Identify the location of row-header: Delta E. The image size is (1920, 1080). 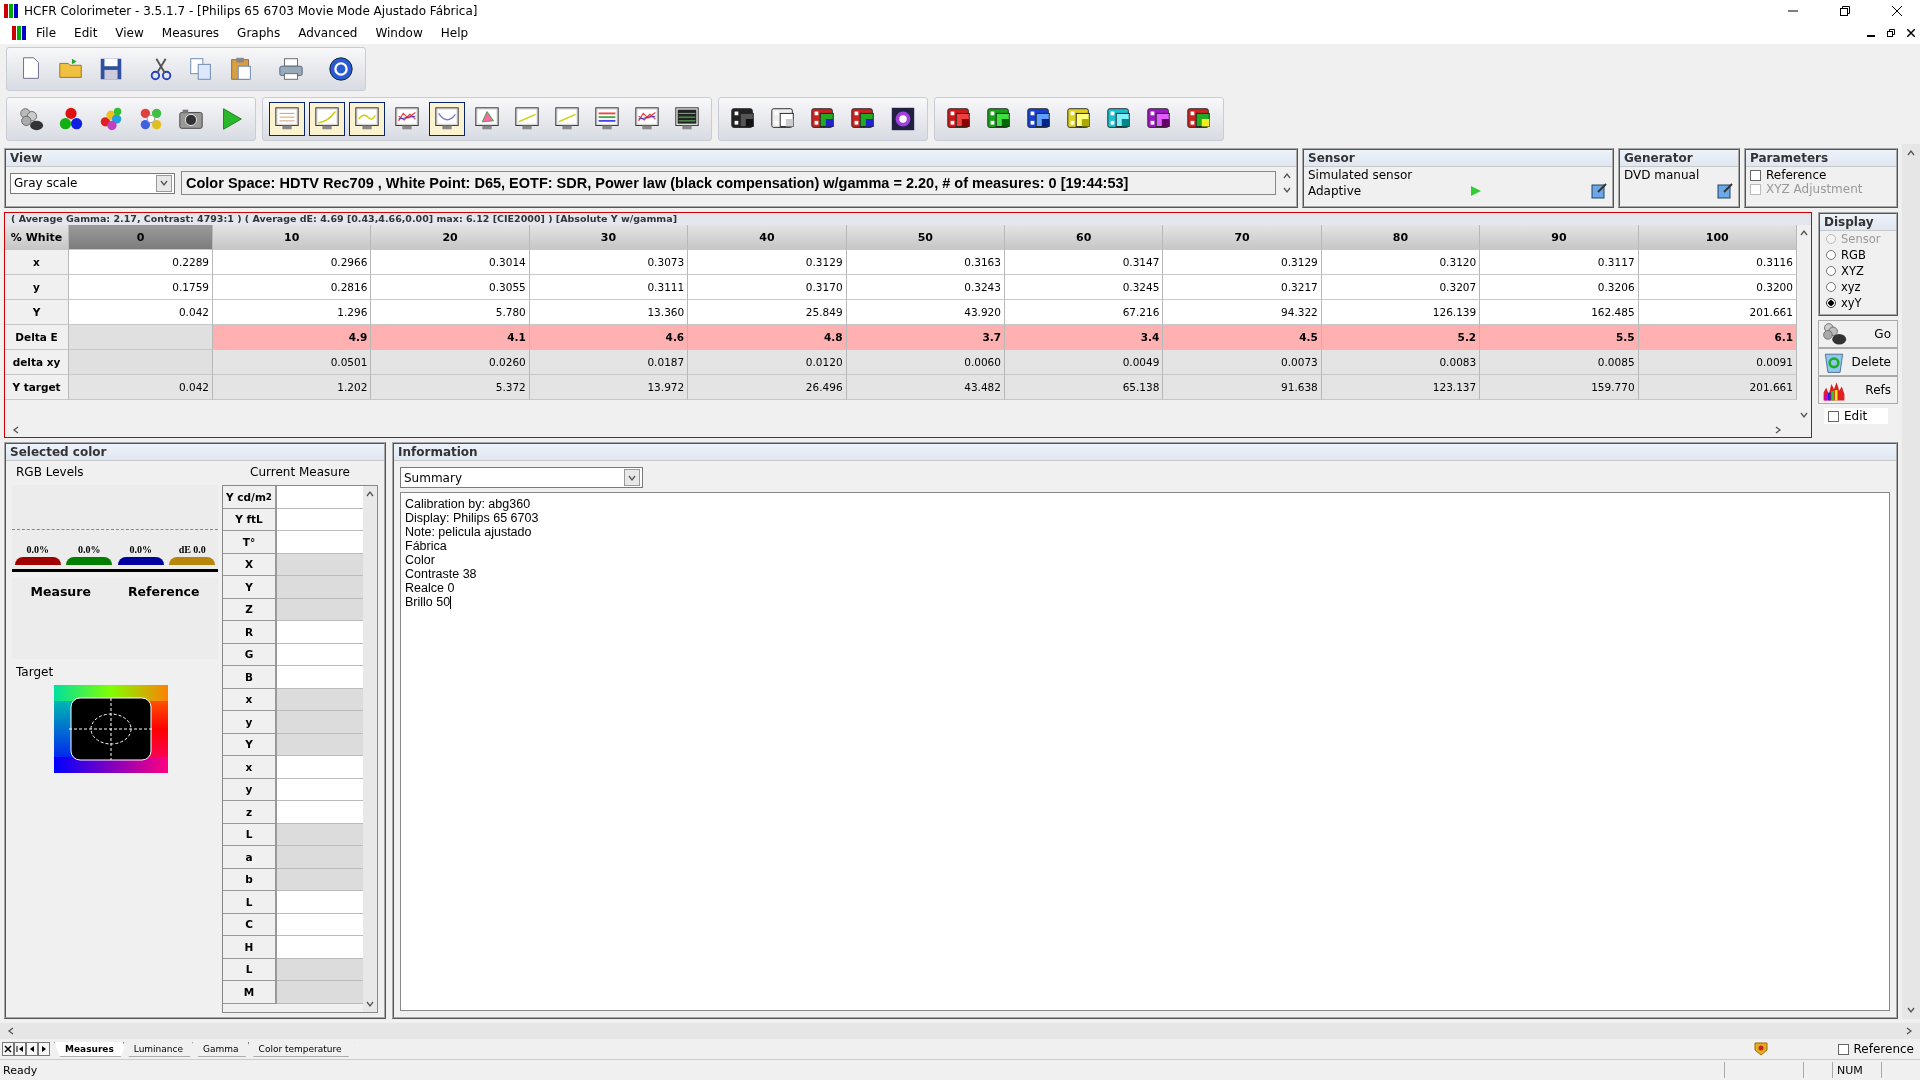
(37, 337).